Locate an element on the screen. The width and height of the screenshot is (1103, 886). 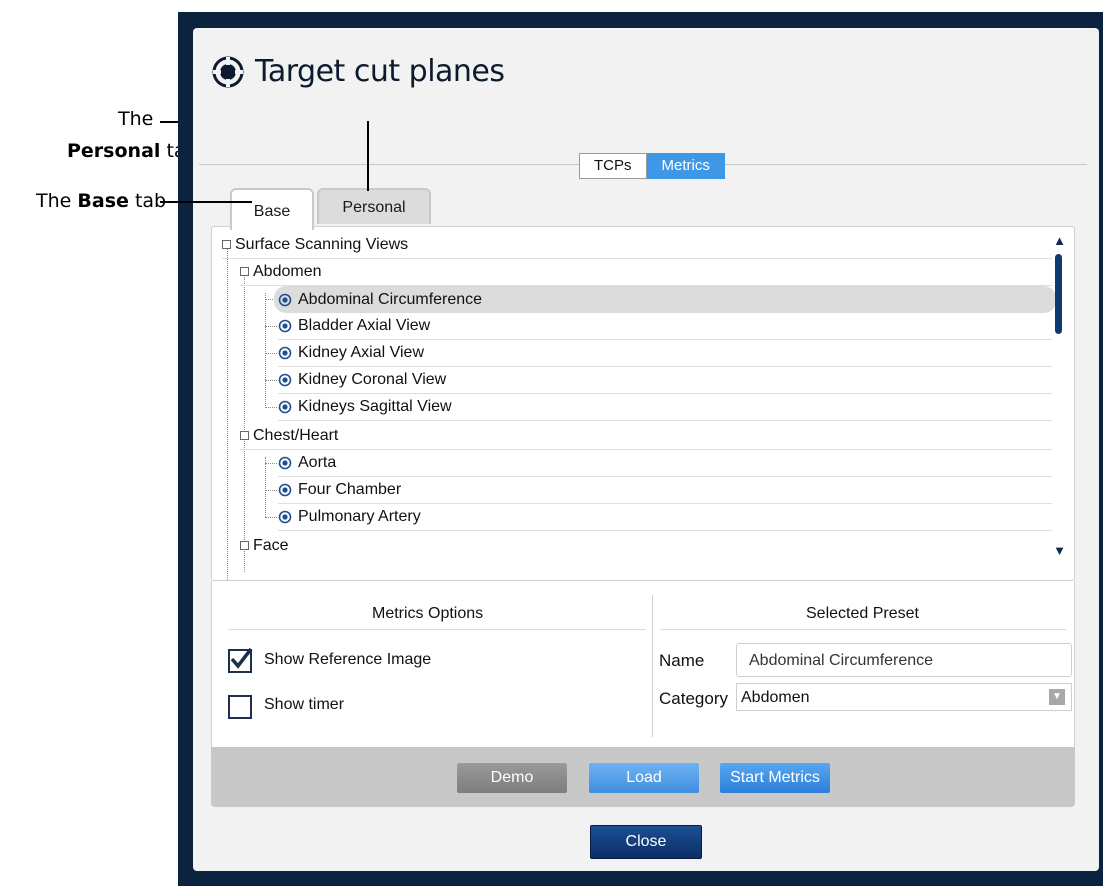
tree-item-label: Kidney Axial View is located at coordinates (361, 352).